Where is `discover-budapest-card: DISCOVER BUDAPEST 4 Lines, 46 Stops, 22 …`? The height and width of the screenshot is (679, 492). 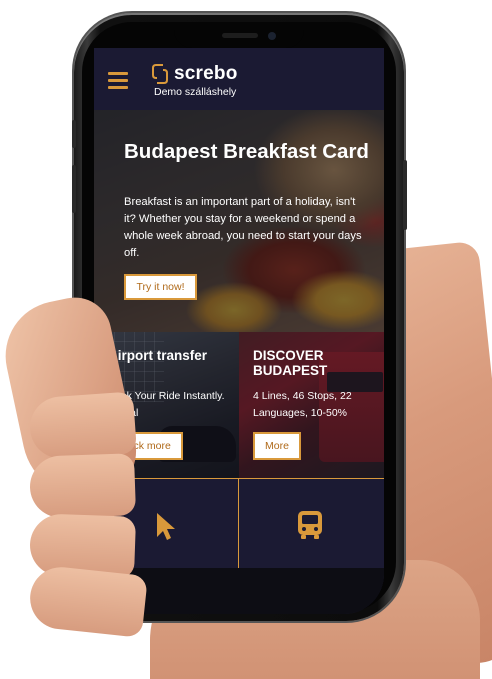 discover-budapest-card: DISCOVER BUDAPEST 4 Lines, 46 Stops, 22 … is located at coordinates (311, 405).